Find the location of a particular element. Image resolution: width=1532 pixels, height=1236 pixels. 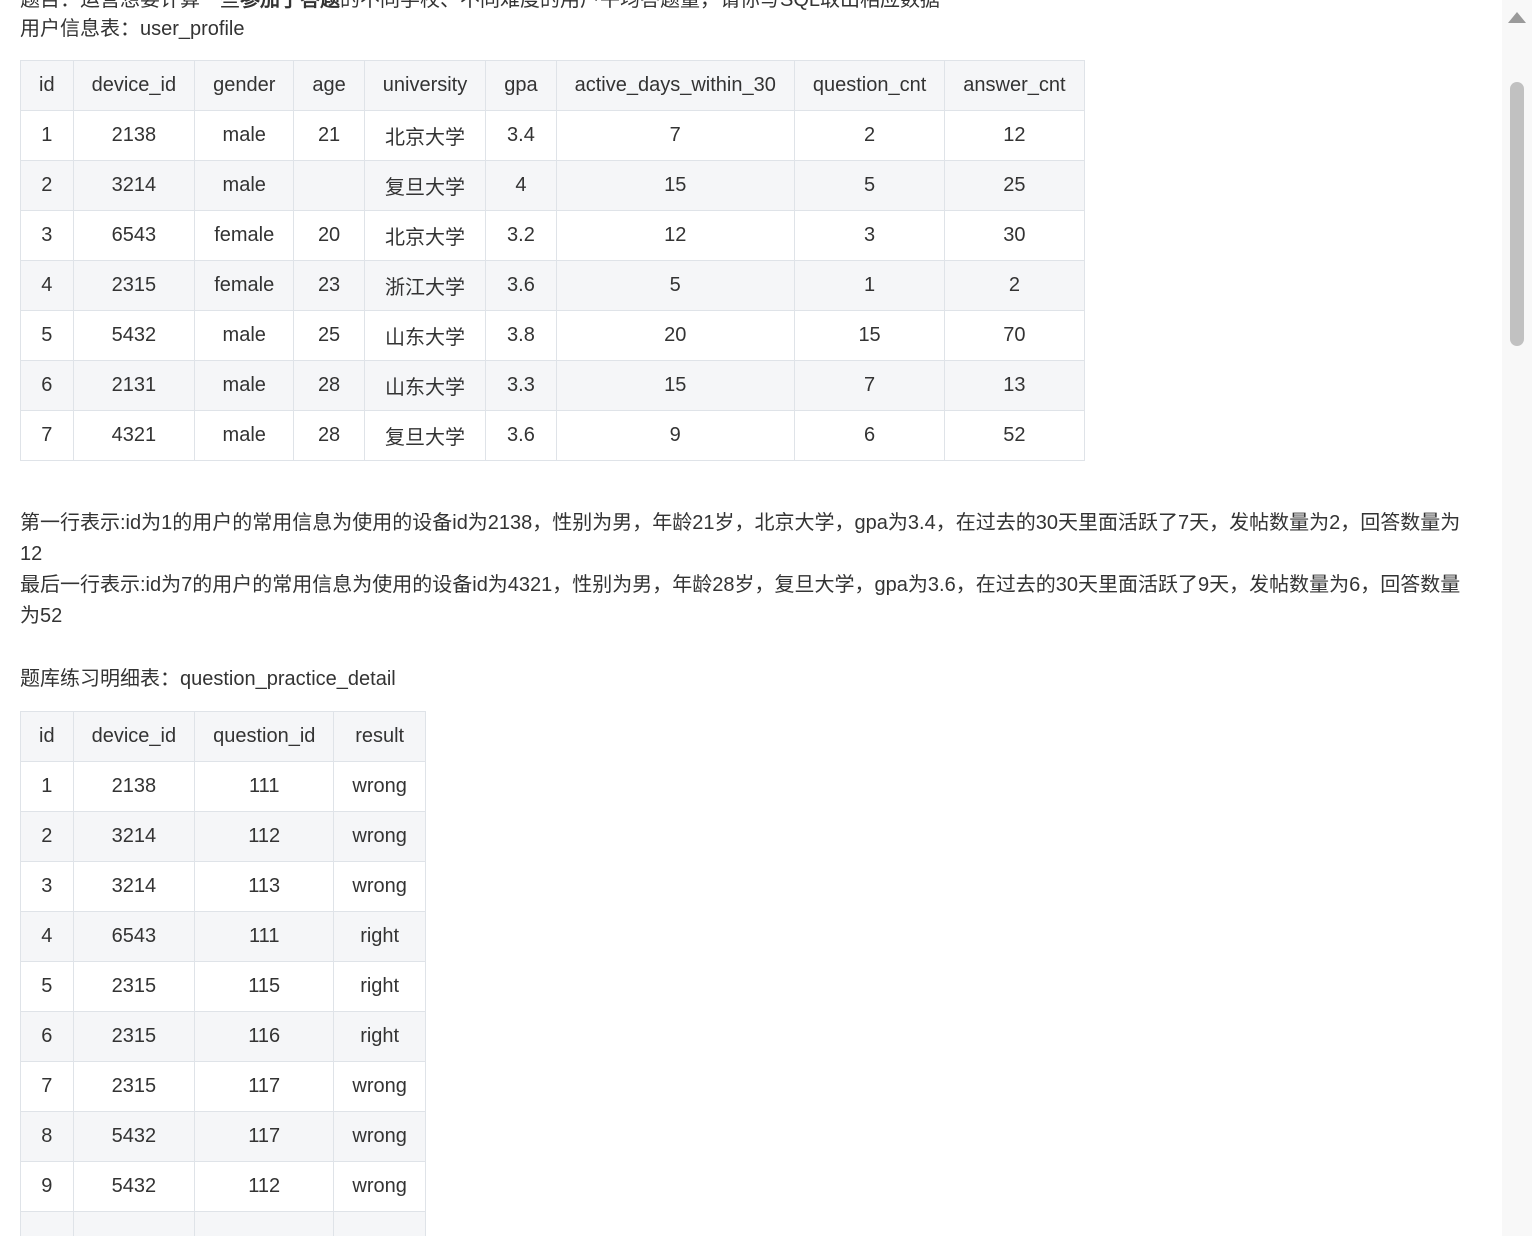

intro-bold-text: 参加了答题 is located at coordinates (290, 5).